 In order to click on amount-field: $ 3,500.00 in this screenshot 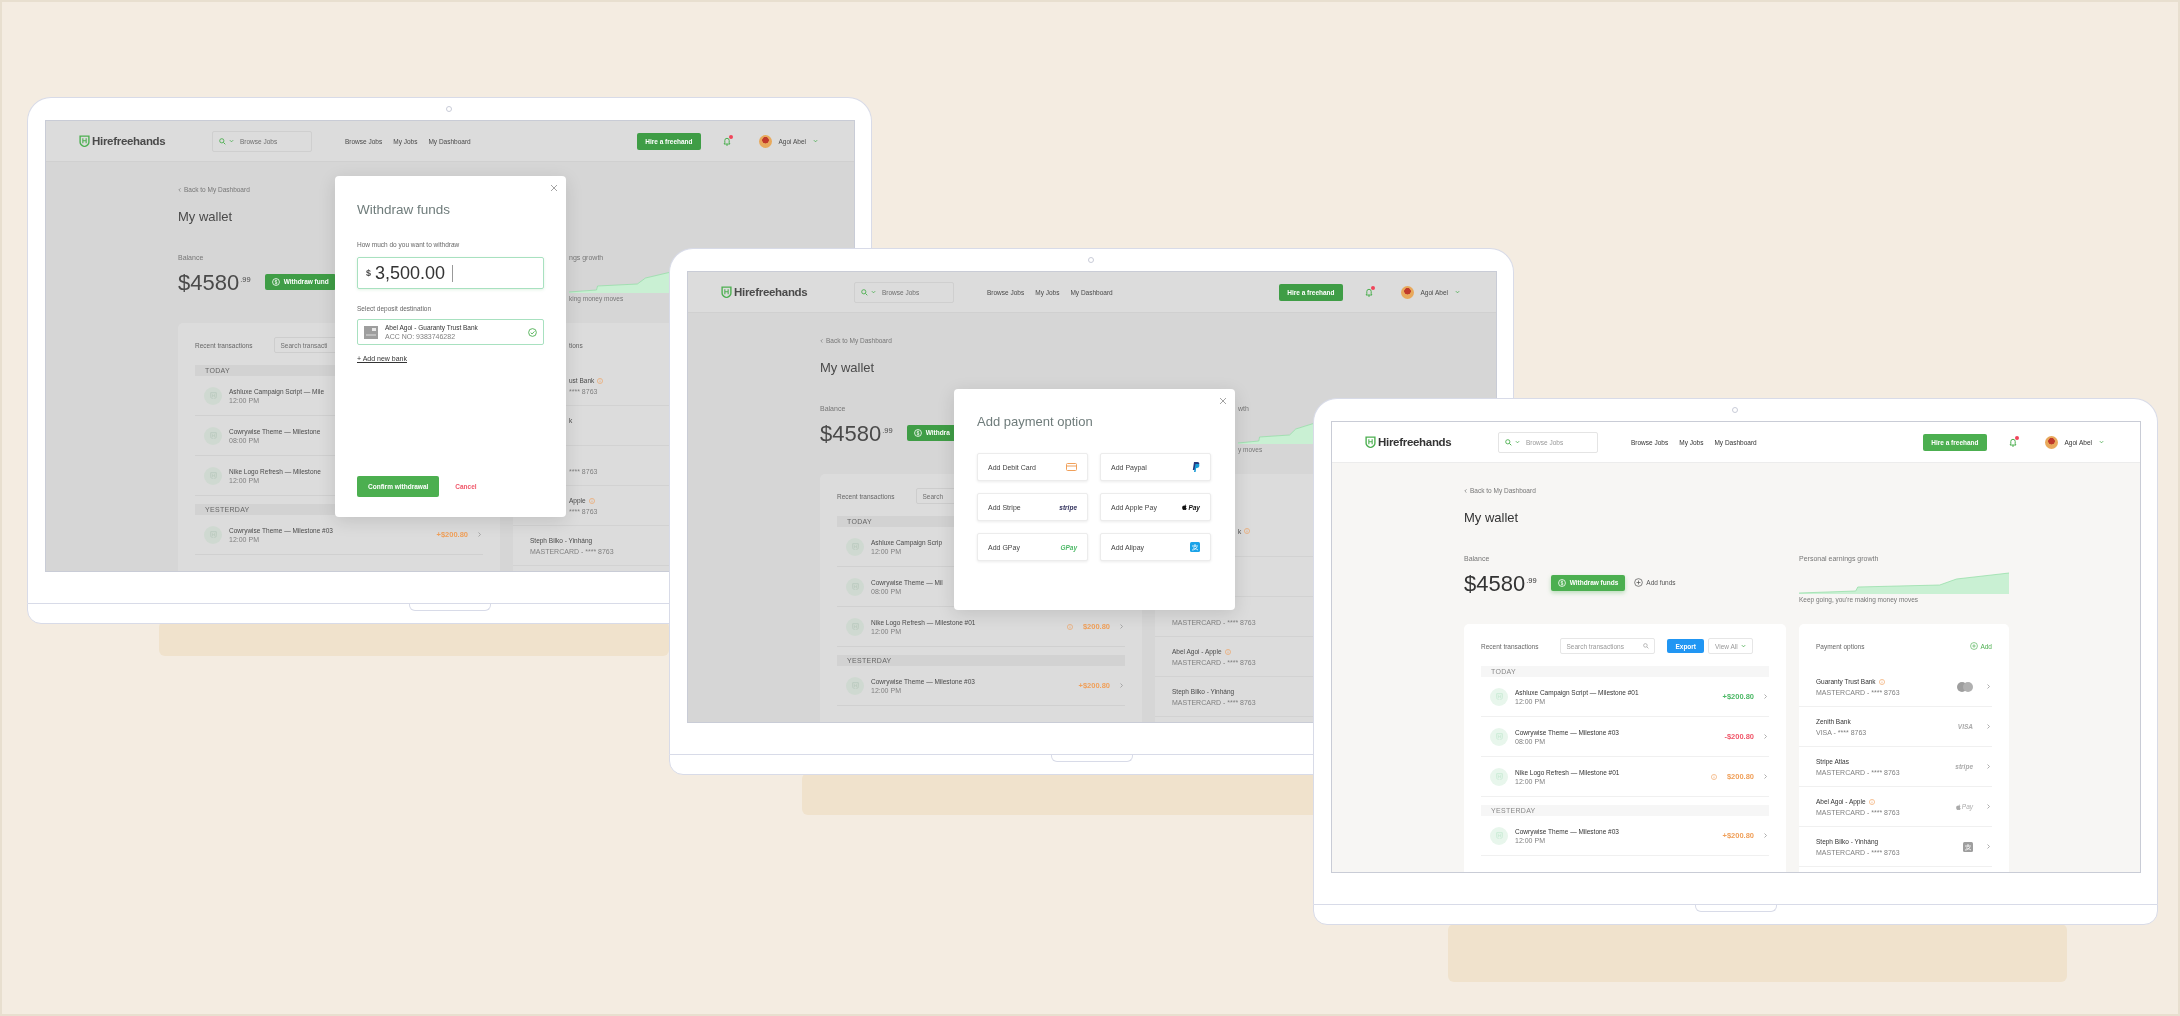, I will do `click(450, 273)`.